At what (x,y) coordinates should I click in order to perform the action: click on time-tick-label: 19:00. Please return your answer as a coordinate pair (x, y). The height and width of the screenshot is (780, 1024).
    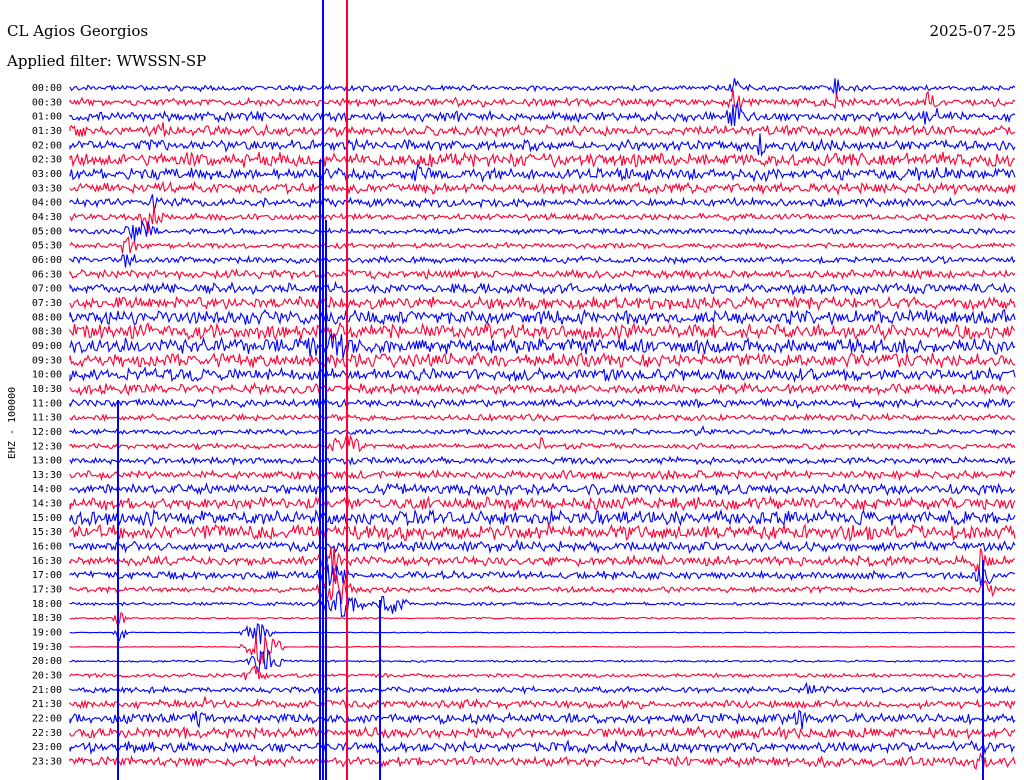
    Looking at the image, I should click on (47, 633).